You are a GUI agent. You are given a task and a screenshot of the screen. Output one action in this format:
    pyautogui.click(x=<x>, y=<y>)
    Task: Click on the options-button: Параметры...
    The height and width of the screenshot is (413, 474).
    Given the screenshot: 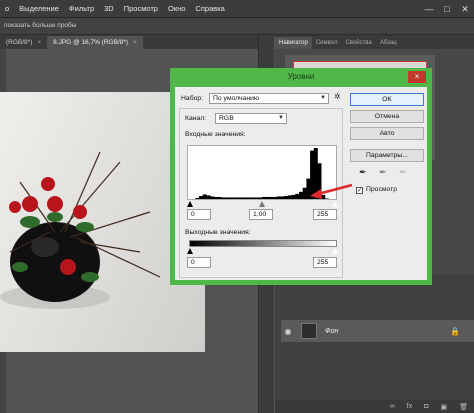 What is the action you would take?
    pyautogui.click(x=387, y=155)
    